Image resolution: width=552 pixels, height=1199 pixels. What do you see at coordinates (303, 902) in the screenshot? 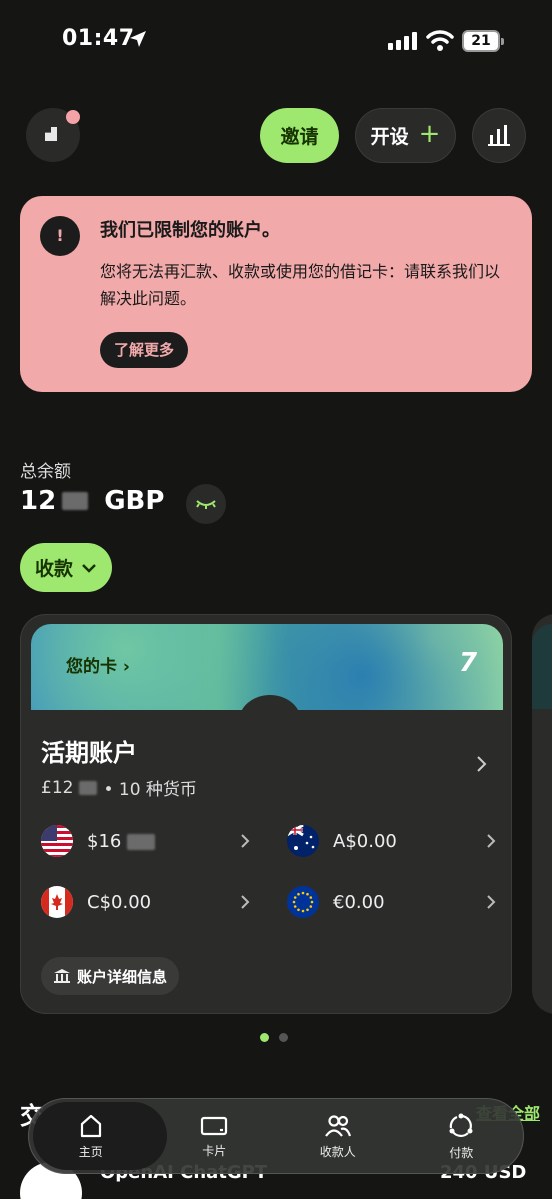
I see `eu-flag-icon` at bounding box center [303, 902].